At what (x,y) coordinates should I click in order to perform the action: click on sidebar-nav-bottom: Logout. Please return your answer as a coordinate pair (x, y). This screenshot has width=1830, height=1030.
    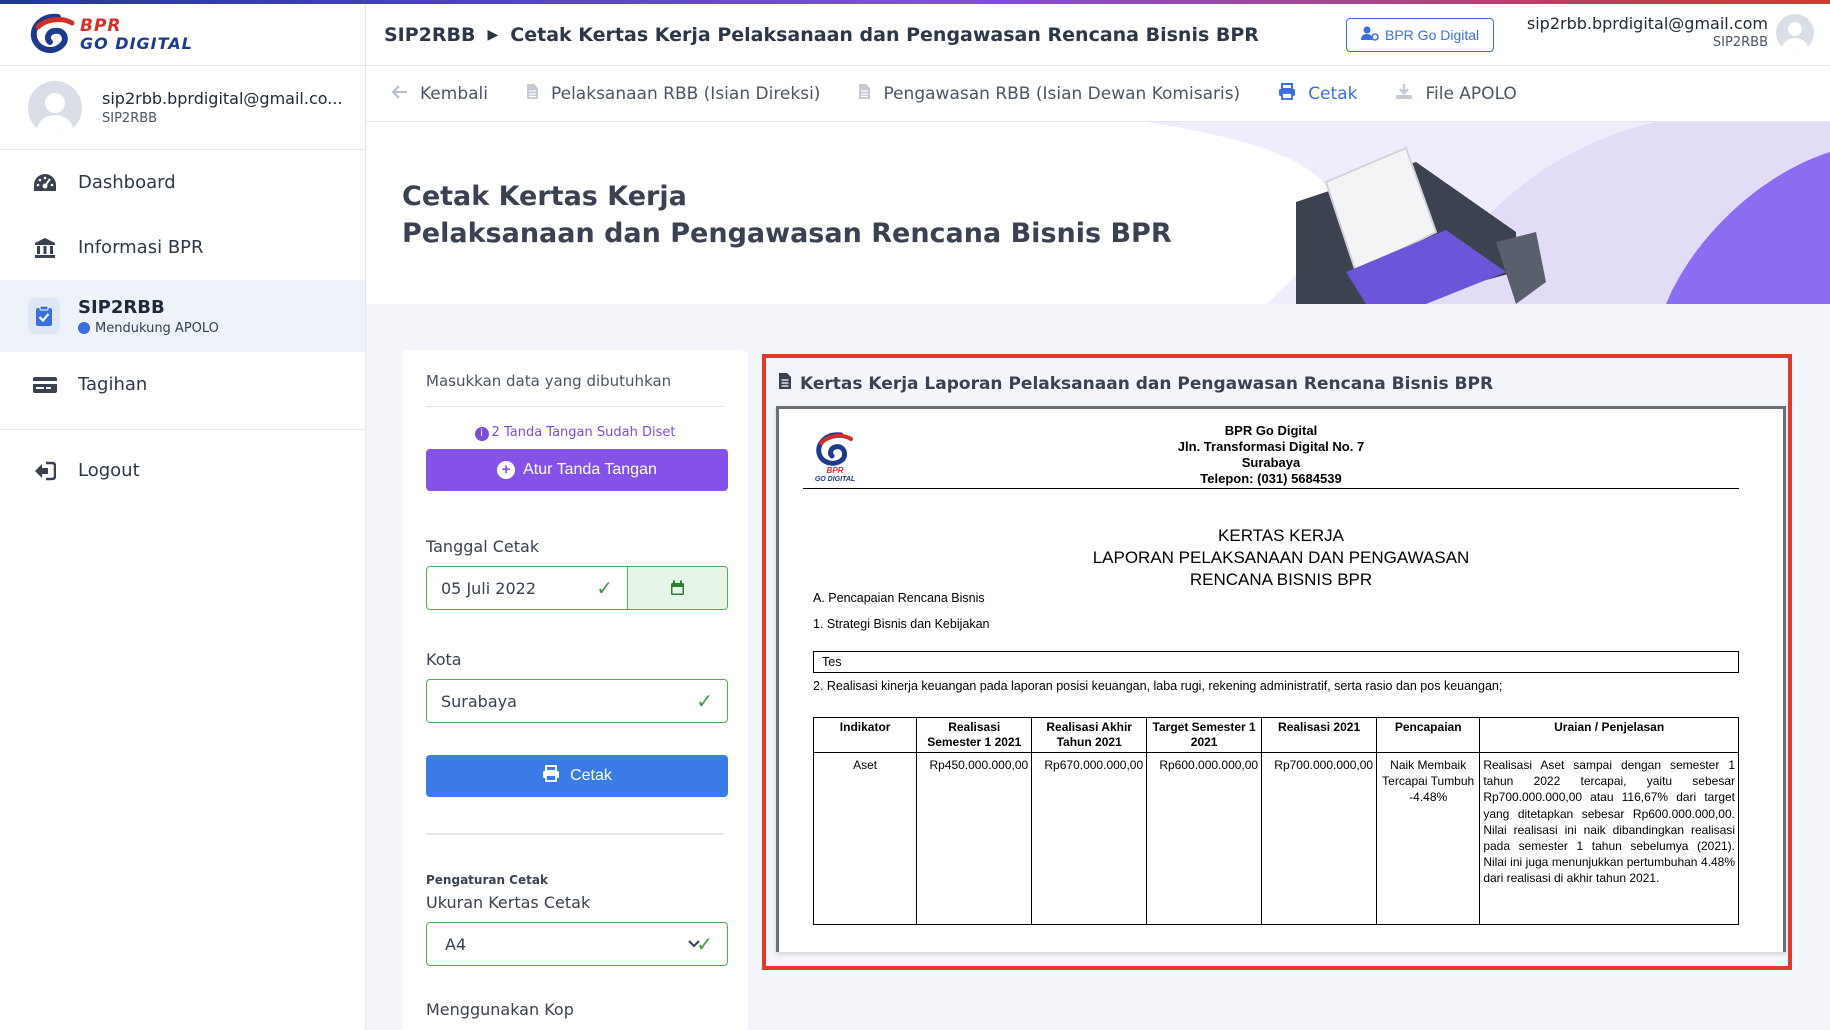
    Looking at the image, I should click on (182, 470).